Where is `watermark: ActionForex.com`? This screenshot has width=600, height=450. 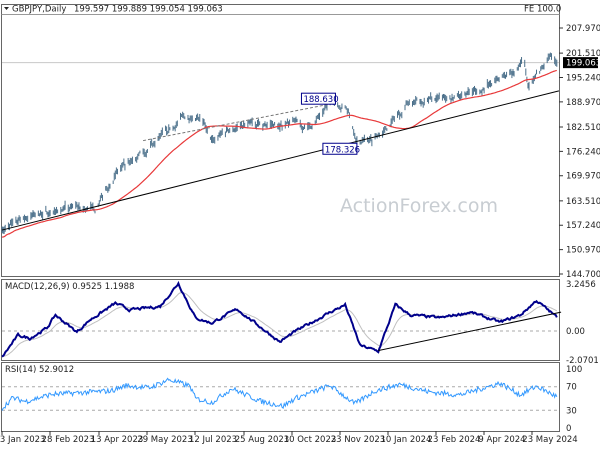 watermark: ActionForex.com is located at coordinates (419, 206).